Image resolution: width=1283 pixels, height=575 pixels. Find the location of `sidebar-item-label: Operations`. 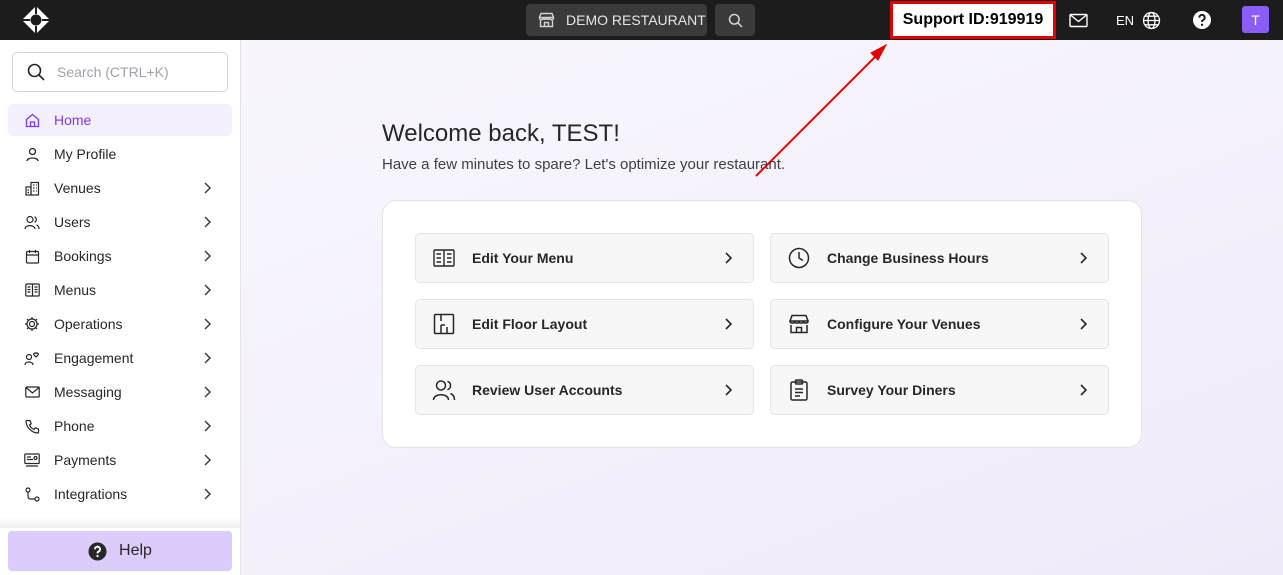

sidebar-item-label: Operations is located at coordinates (88, 324).